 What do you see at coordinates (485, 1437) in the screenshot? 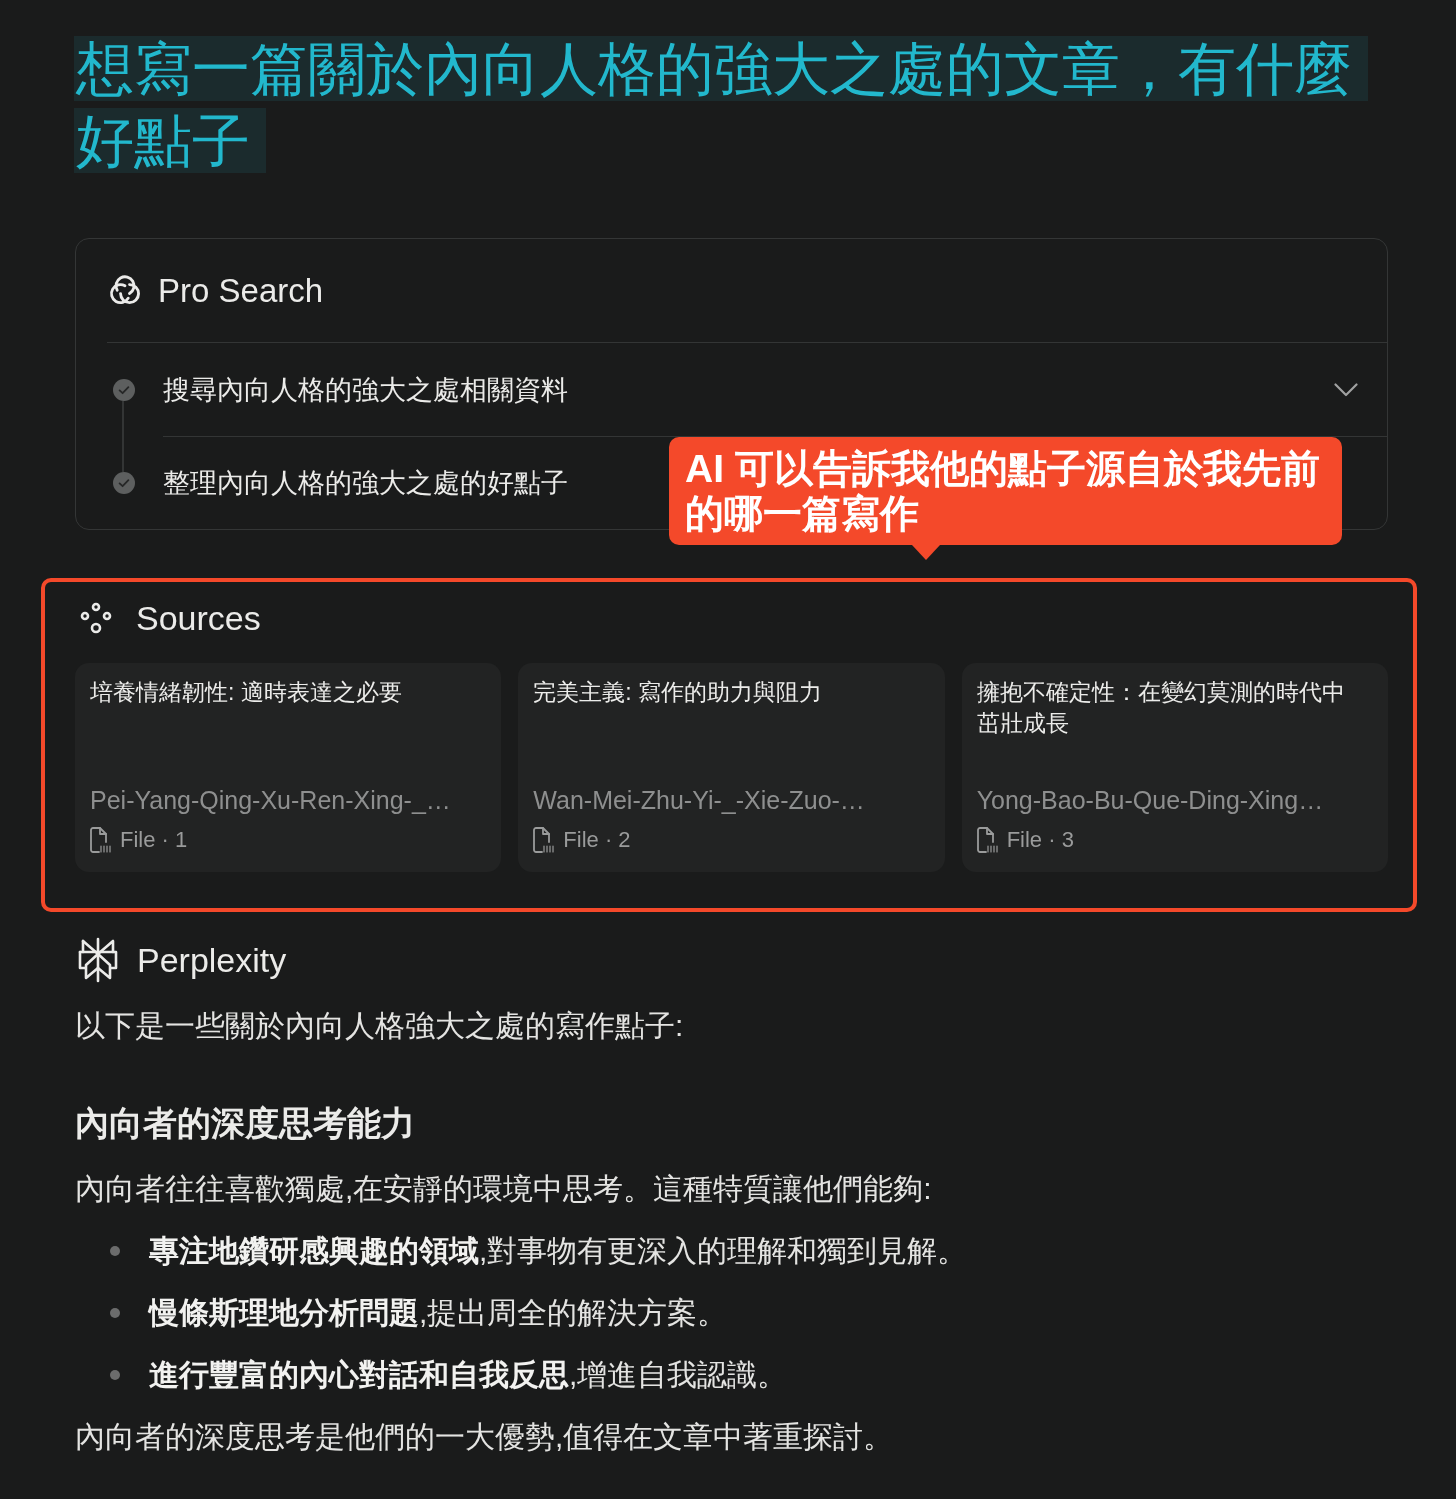
I see `section-paragraph: 內向者的深度思考是他們的一大優勢,值得在文章中著重探討。` at bounding box center [485, 1437].